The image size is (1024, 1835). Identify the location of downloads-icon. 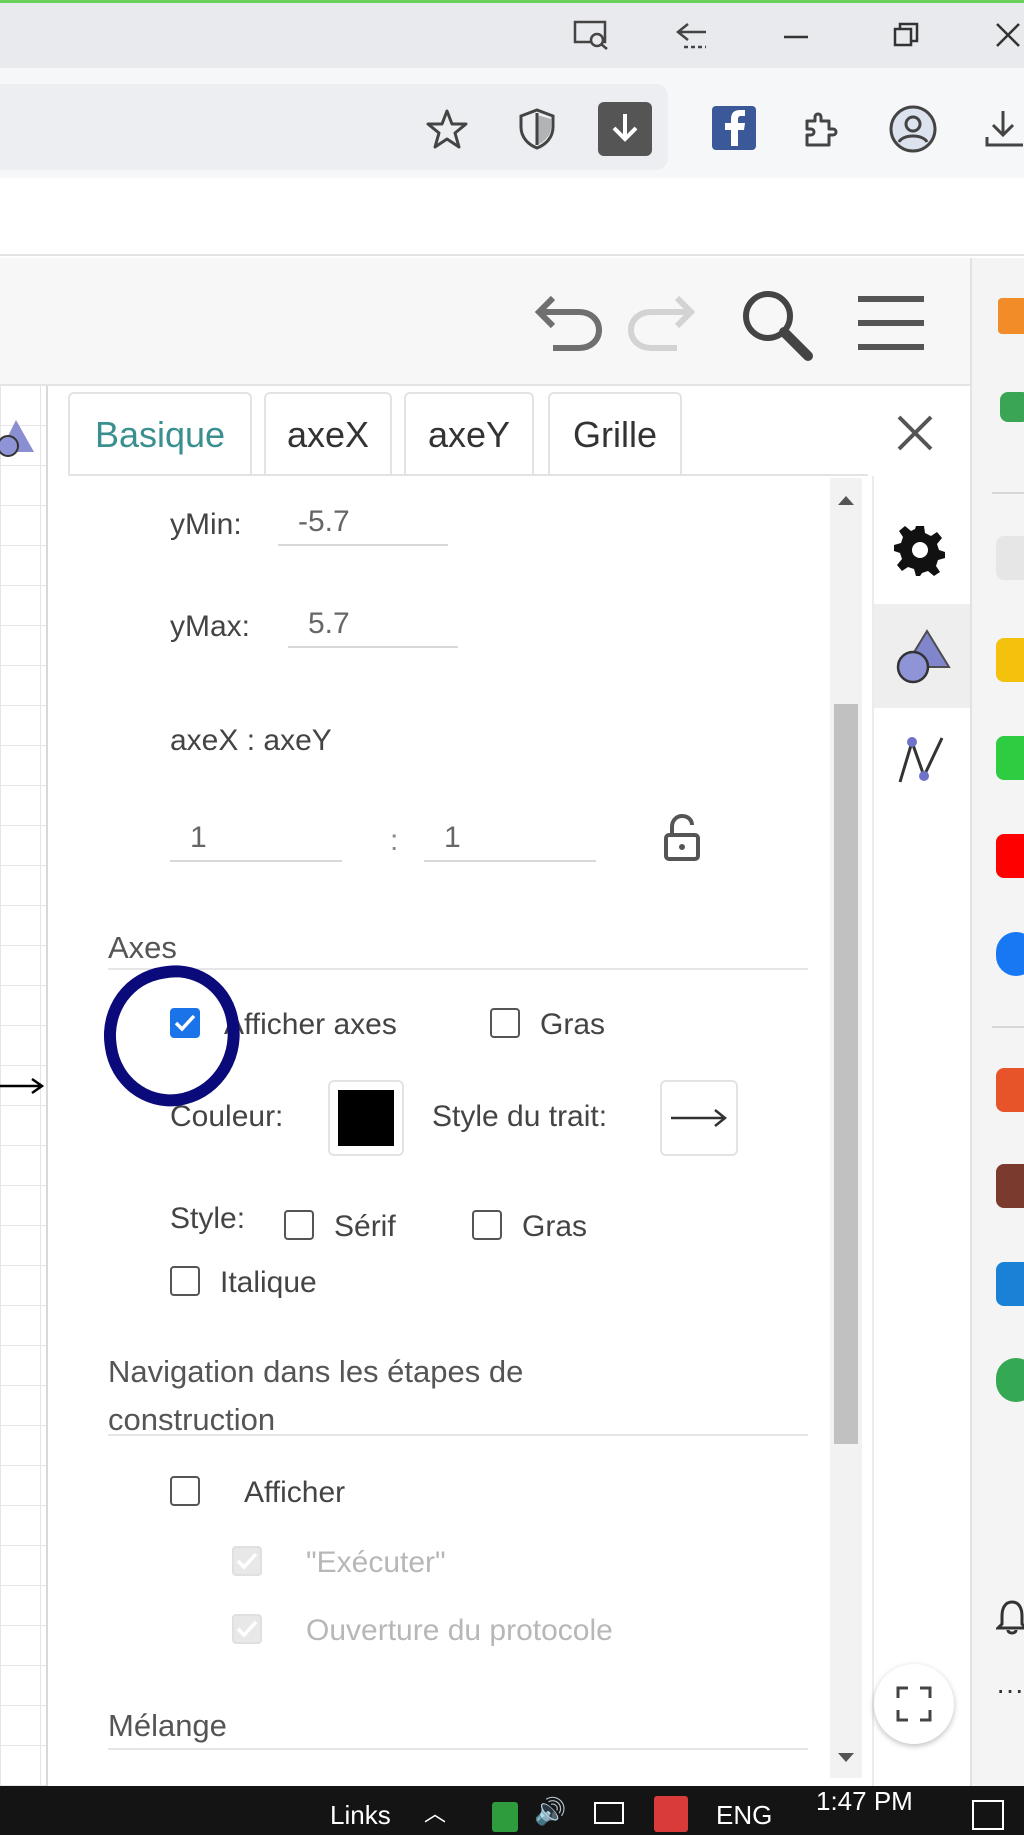
(1003, 129).